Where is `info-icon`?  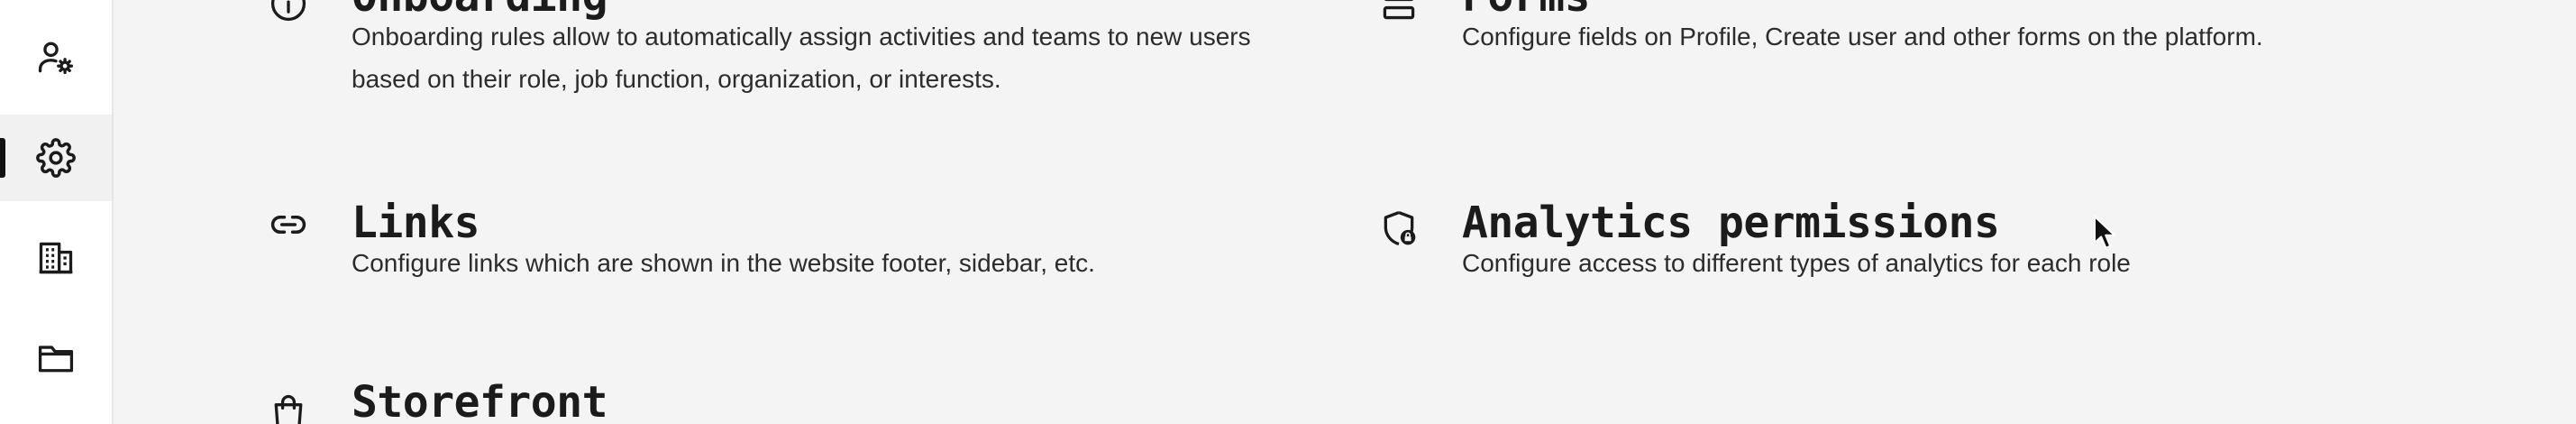
info-icon is located at coordinates (288, 11).